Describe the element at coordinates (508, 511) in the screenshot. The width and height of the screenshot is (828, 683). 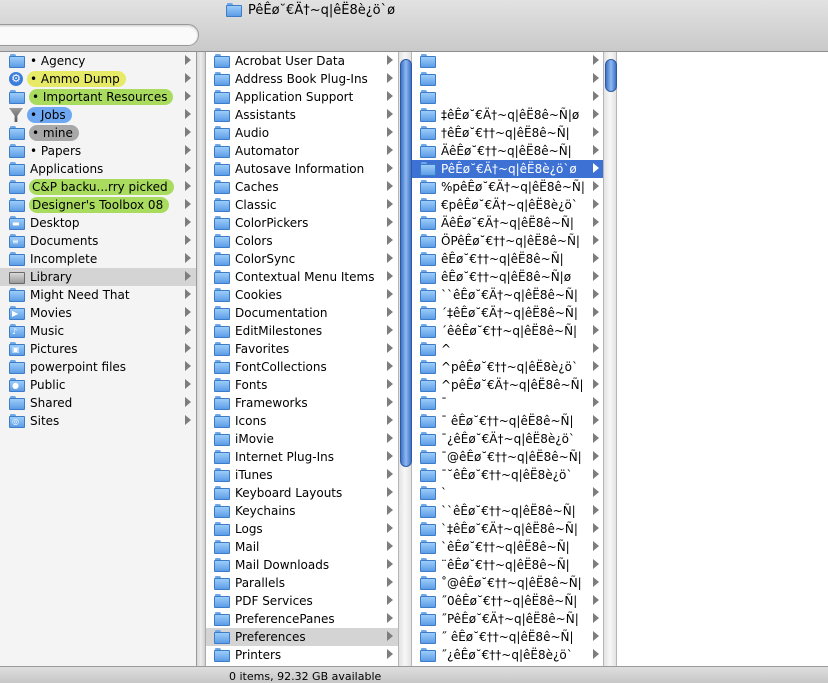
I see `column-item: ``êÊø˘€††~q|êË8ê~Ñ|` at that location.